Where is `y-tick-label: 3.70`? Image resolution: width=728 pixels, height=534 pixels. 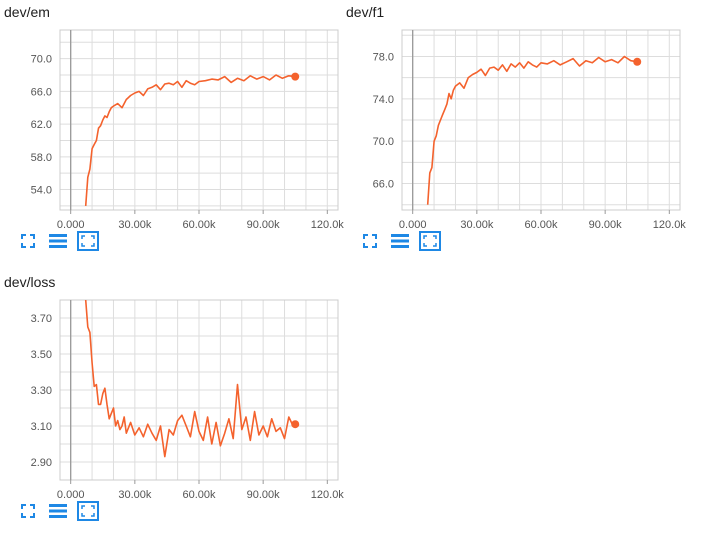 y-tick-label: 3.70 is located at coordinates (41, 319).